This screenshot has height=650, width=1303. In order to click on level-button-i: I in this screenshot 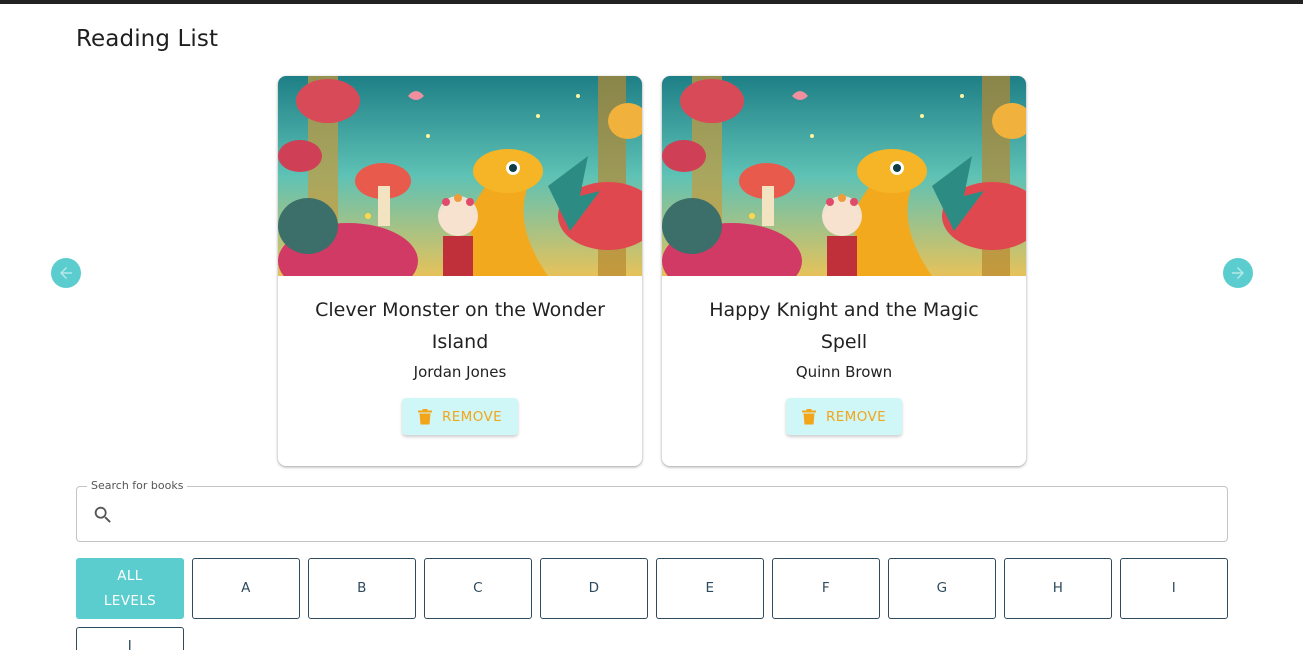, I will do `click(1174, 588)`.